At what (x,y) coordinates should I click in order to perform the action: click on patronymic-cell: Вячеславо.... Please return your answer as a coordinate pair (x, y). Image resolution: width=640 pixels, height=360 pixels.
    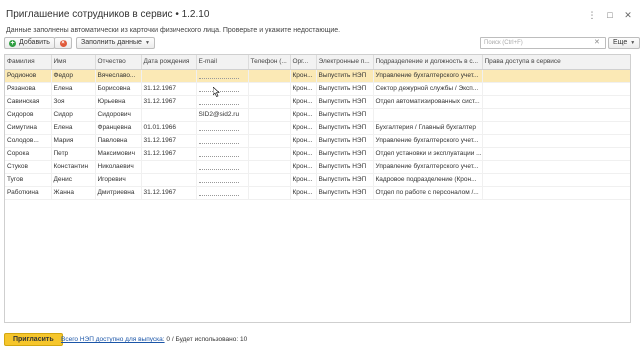
    Looking at the image, I should click on (118, 76).